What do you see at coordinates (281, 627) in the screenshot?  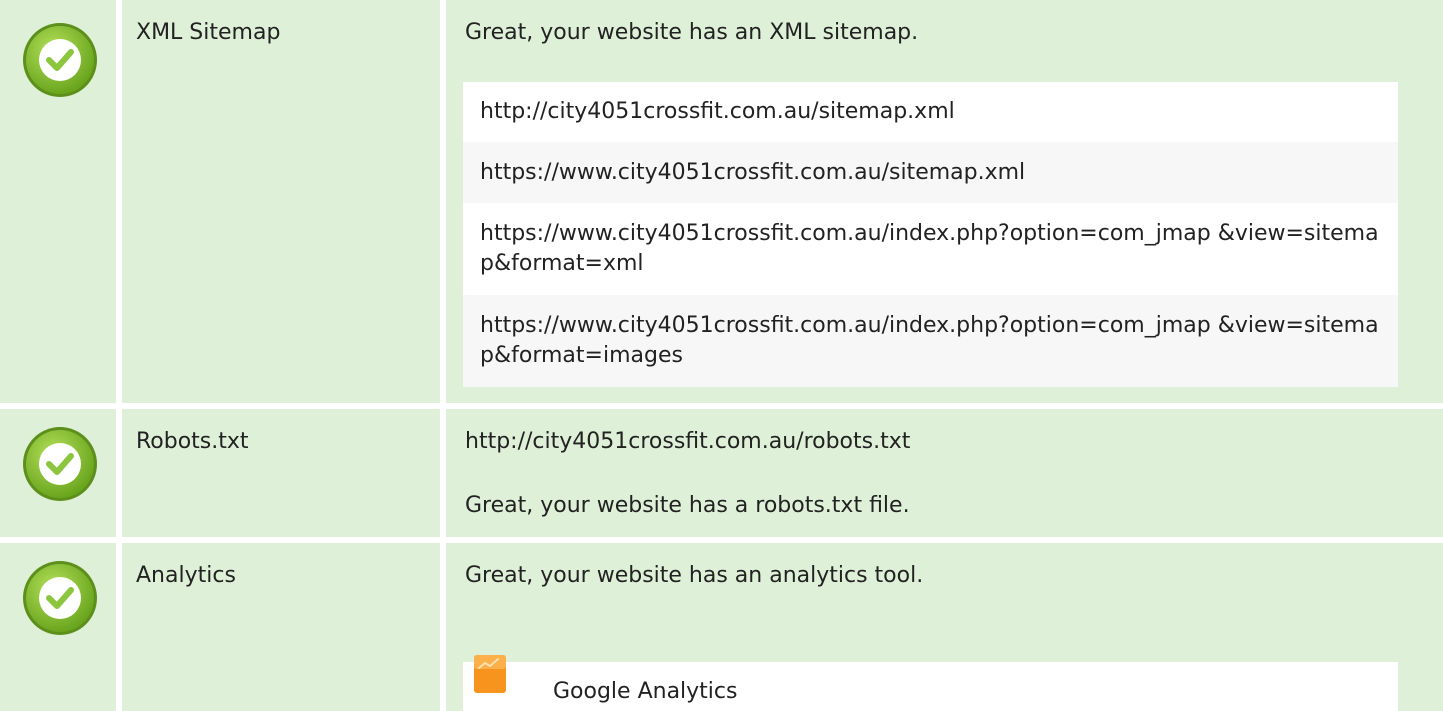 I see `analytics-label-cell: Analytics` at bounding box center [281, 627].